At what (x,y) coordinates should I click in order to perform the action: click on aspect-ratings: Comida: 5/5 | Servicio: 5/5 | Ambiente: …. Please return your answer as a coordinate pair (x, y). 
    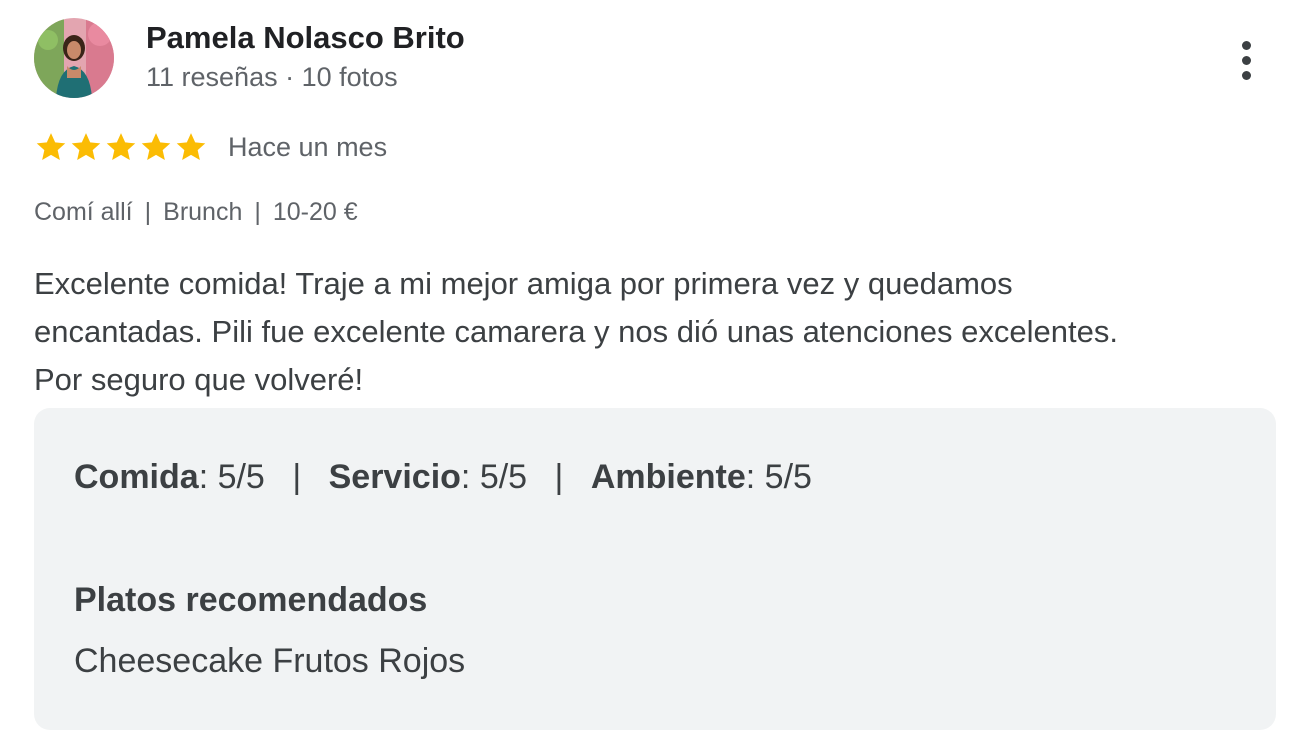
    Looking at the image, I should click on (443, 477).